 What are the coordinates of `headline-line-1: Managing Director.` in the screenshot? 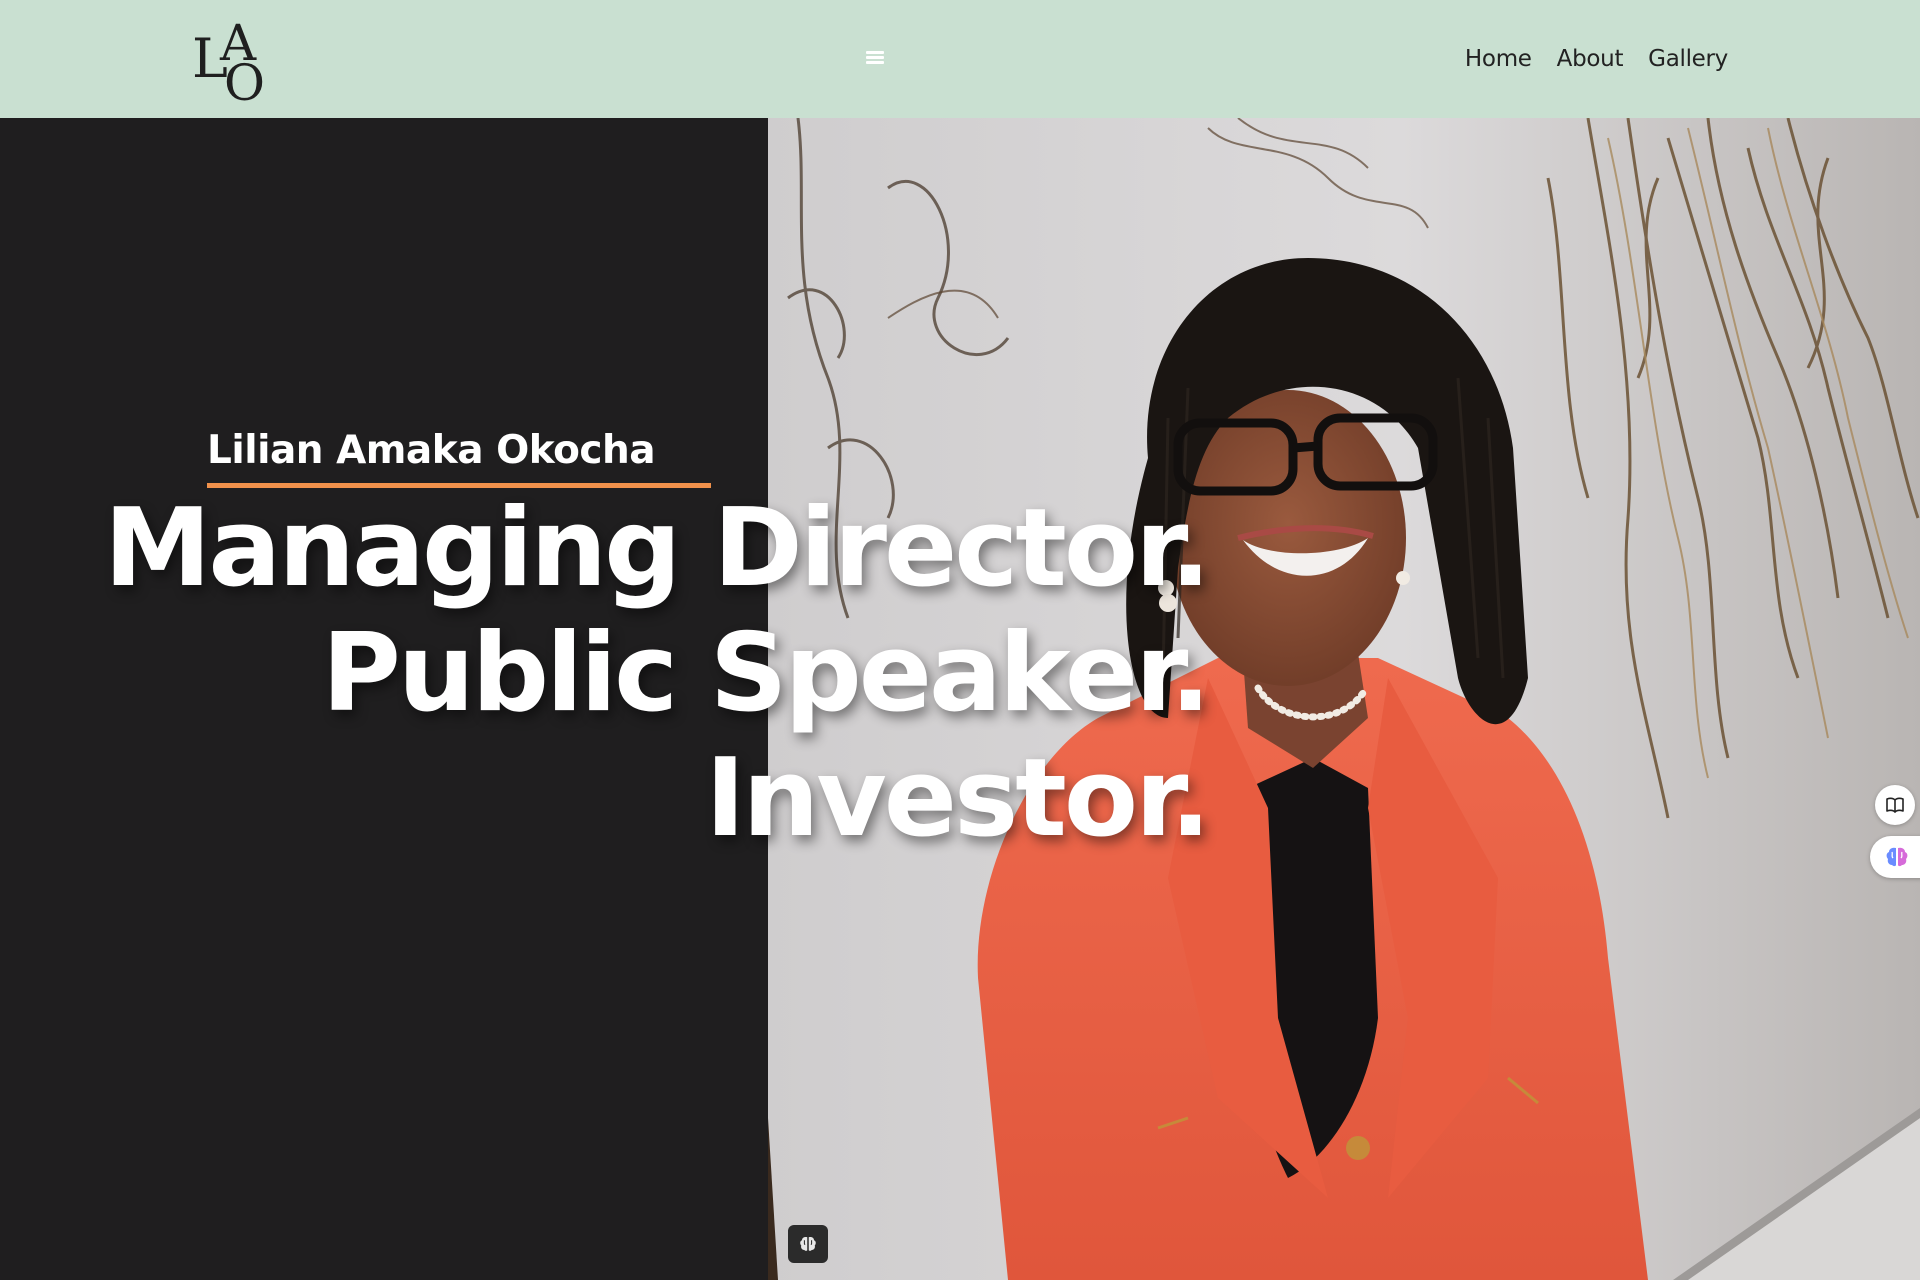 It's located at (657, 548).